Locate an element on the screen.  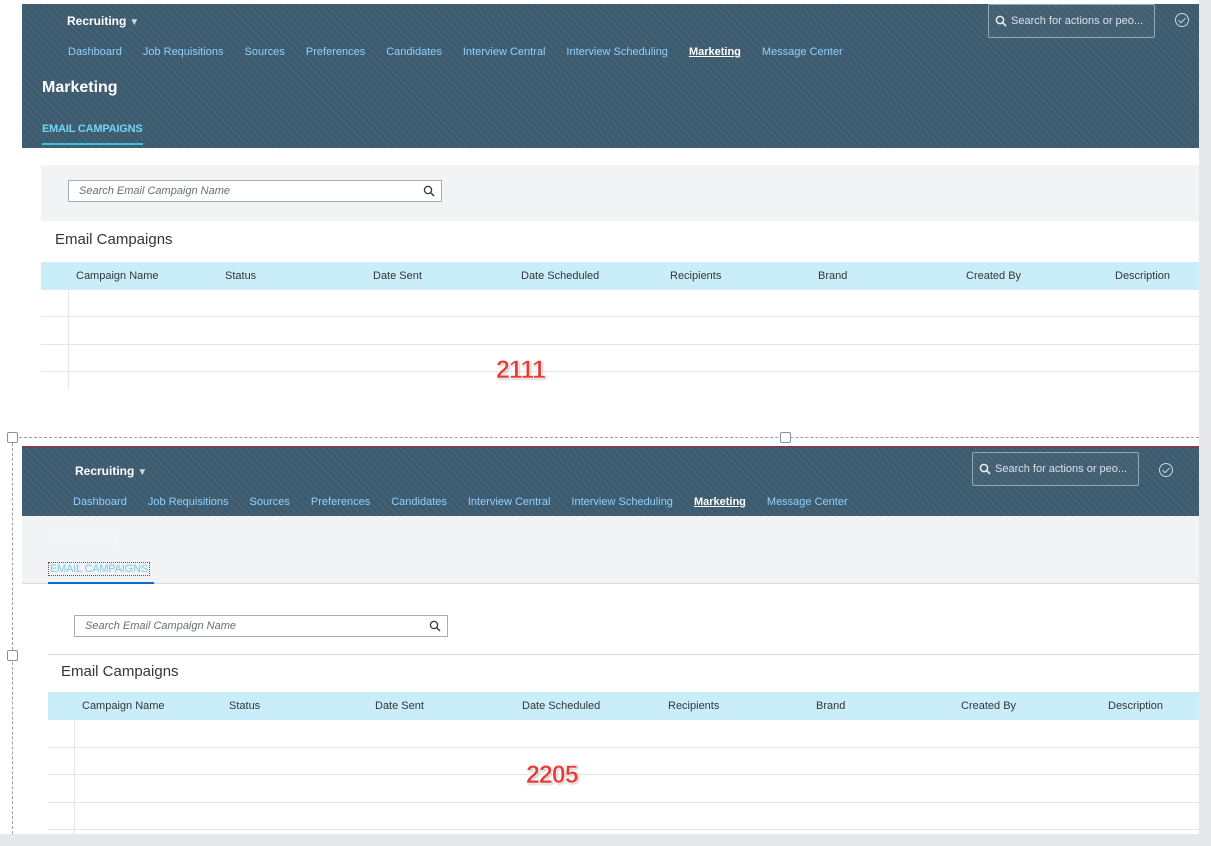
divider is located at coordinates (623, 654).